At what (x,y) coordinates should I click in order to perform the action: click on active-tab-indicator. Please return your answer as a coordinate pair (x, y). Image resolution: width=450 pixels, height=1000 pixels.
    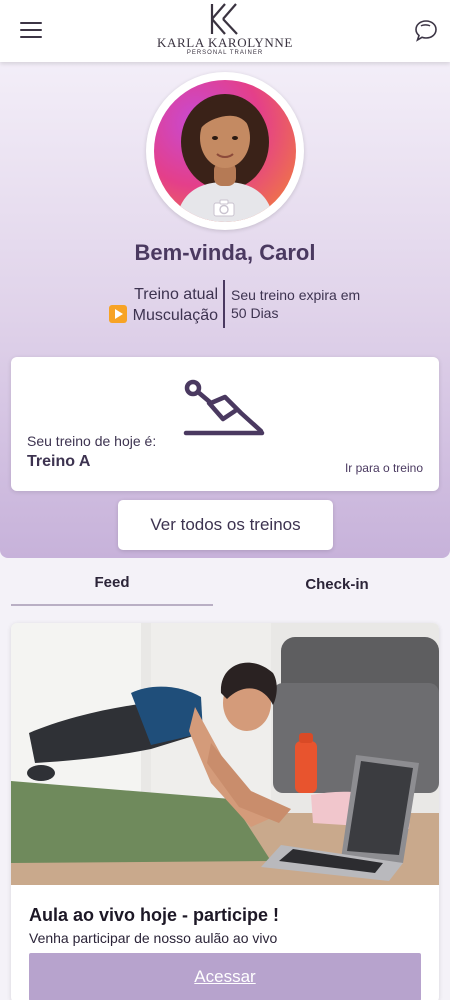
    Looking at the image, I should click on (112, 605).